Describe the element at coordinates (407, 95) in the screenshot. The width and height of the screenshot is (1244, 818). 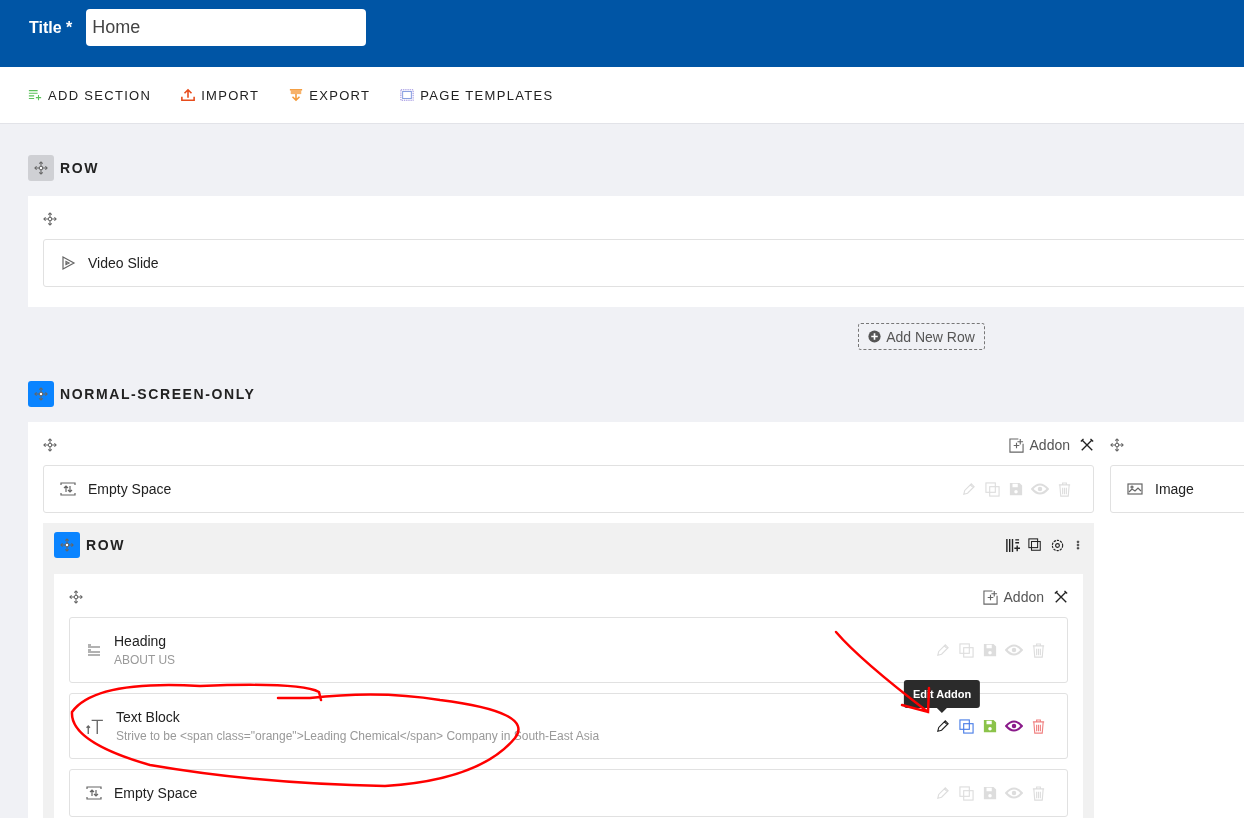
I see `template-icon` at that location.